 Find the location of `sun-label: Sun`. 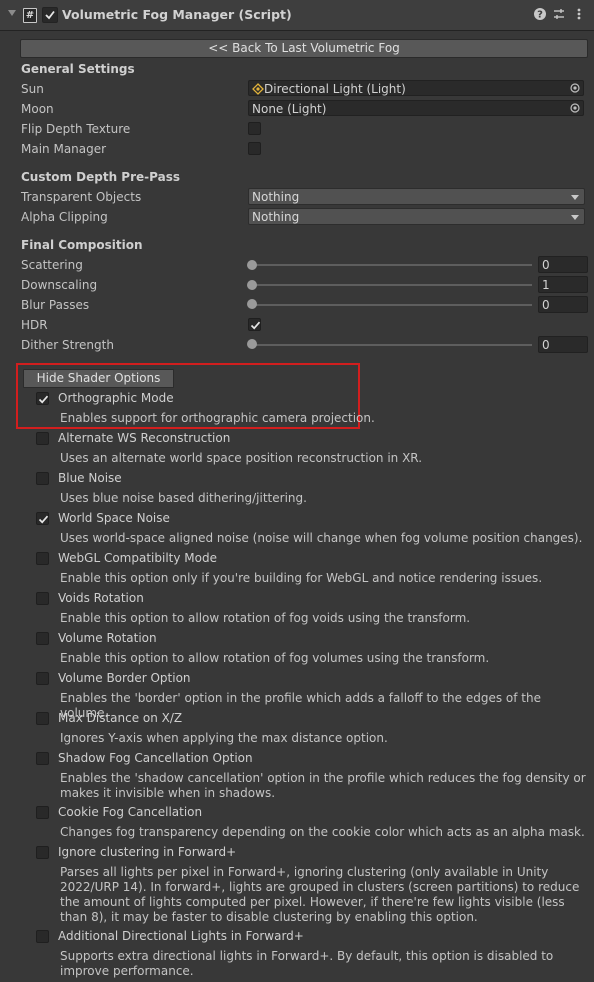

sun-label: Sun is located at coordinates (32, 89).